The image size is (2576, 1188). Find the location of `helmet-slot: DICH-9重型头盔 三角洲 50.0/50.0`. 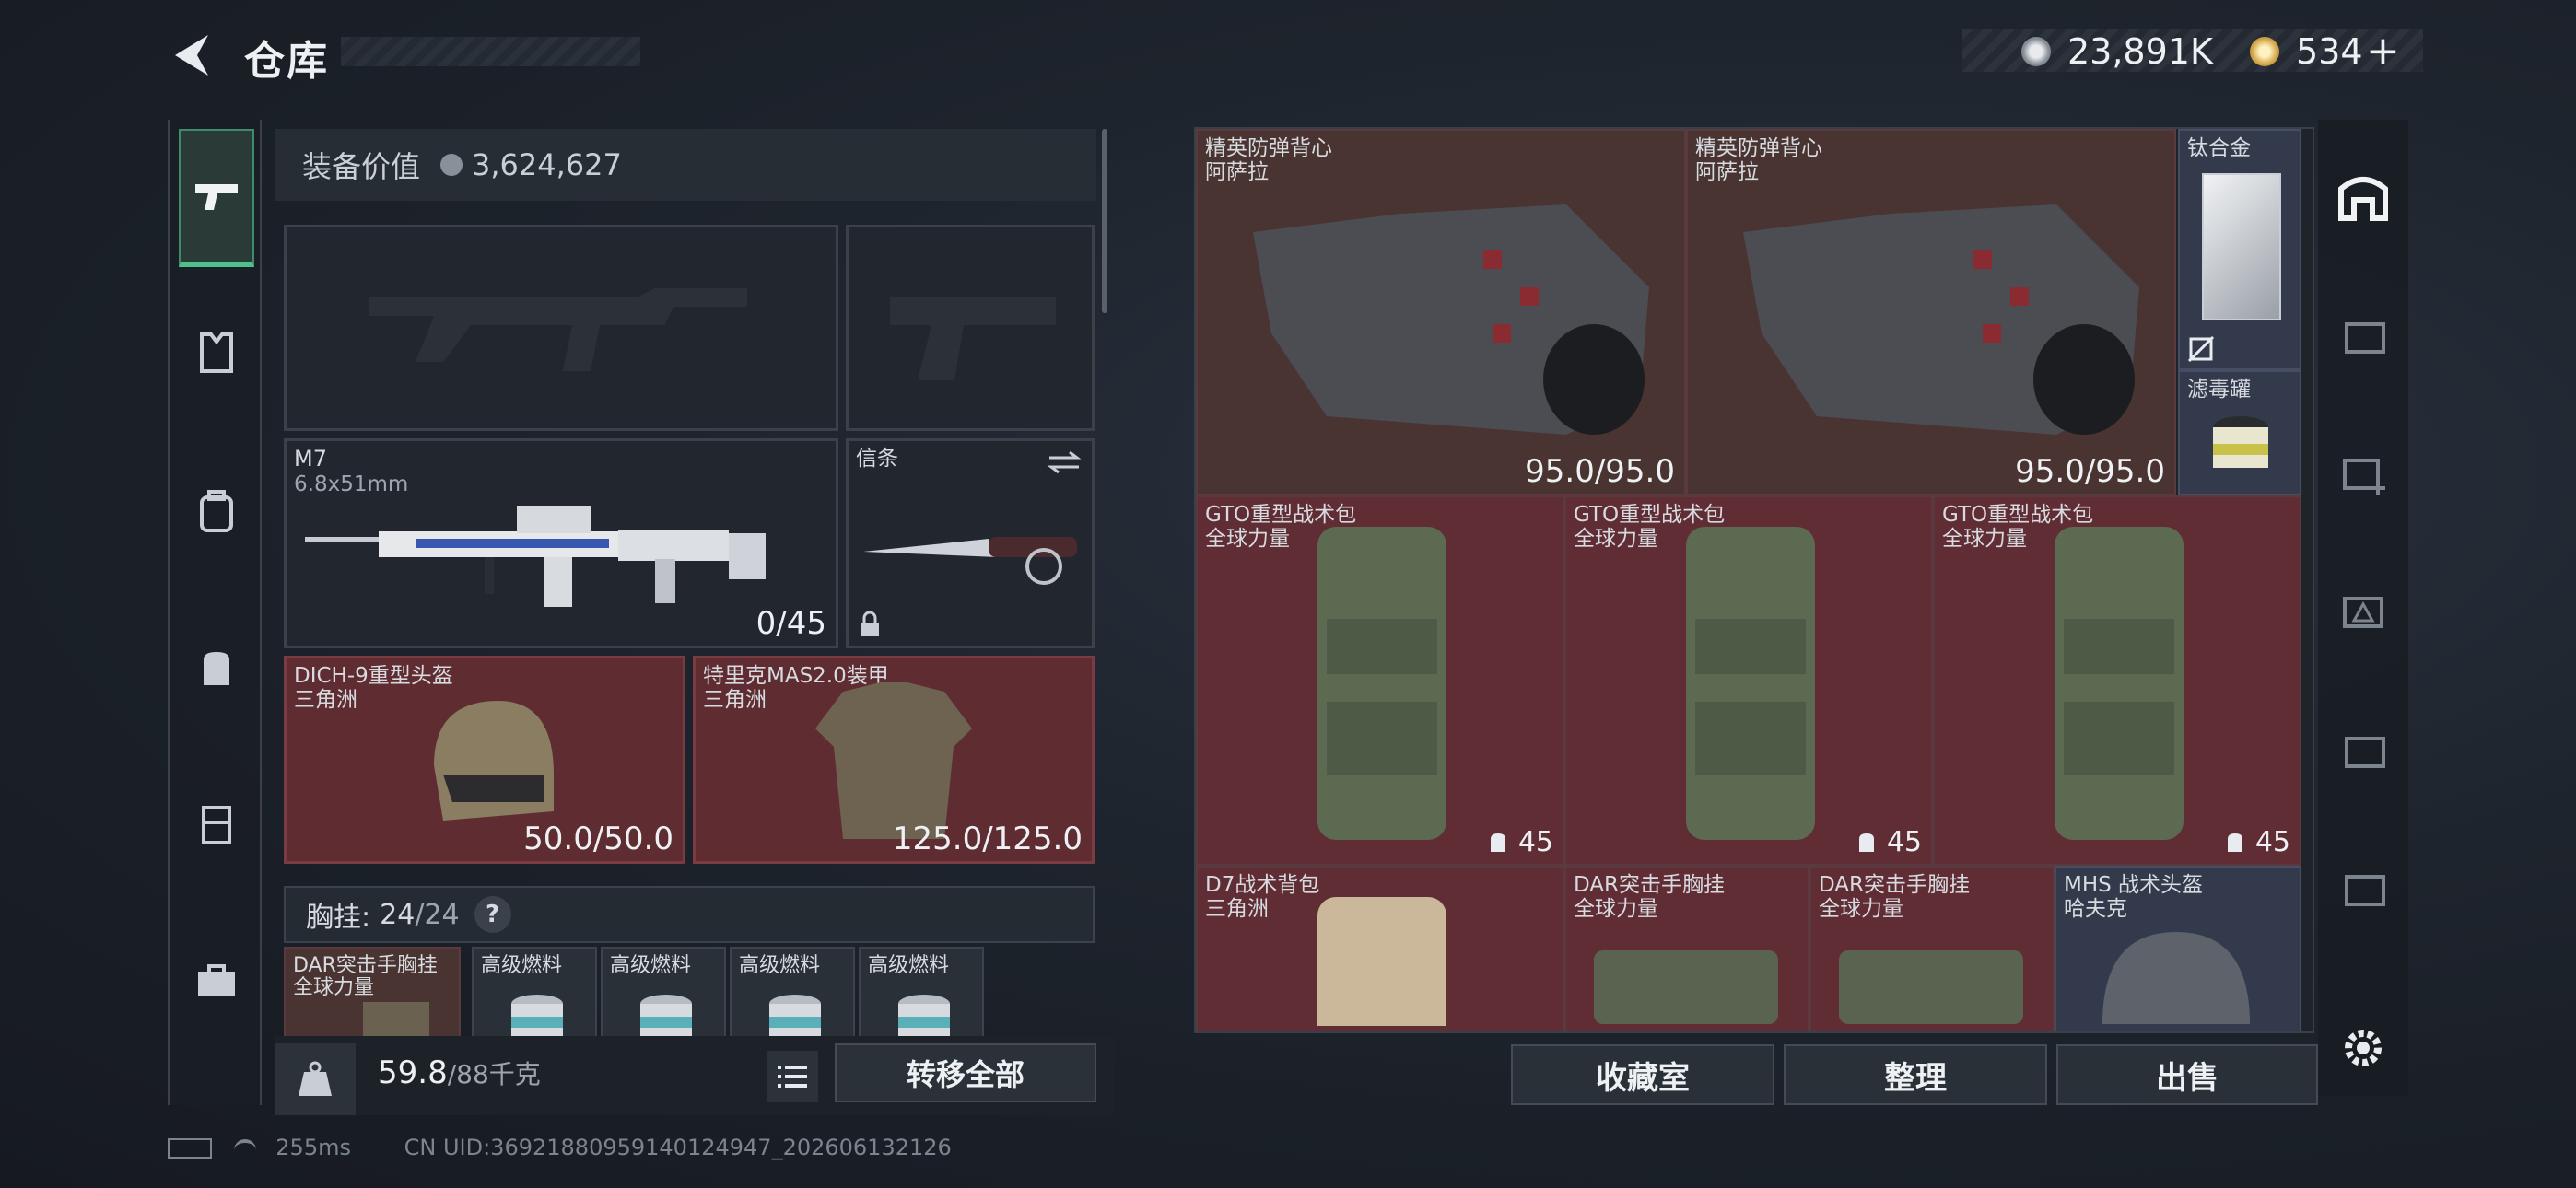

helmet-slot: DICH-9重型头盔 三角洲 50.0/50.0 is located at coordinates (484, 760).